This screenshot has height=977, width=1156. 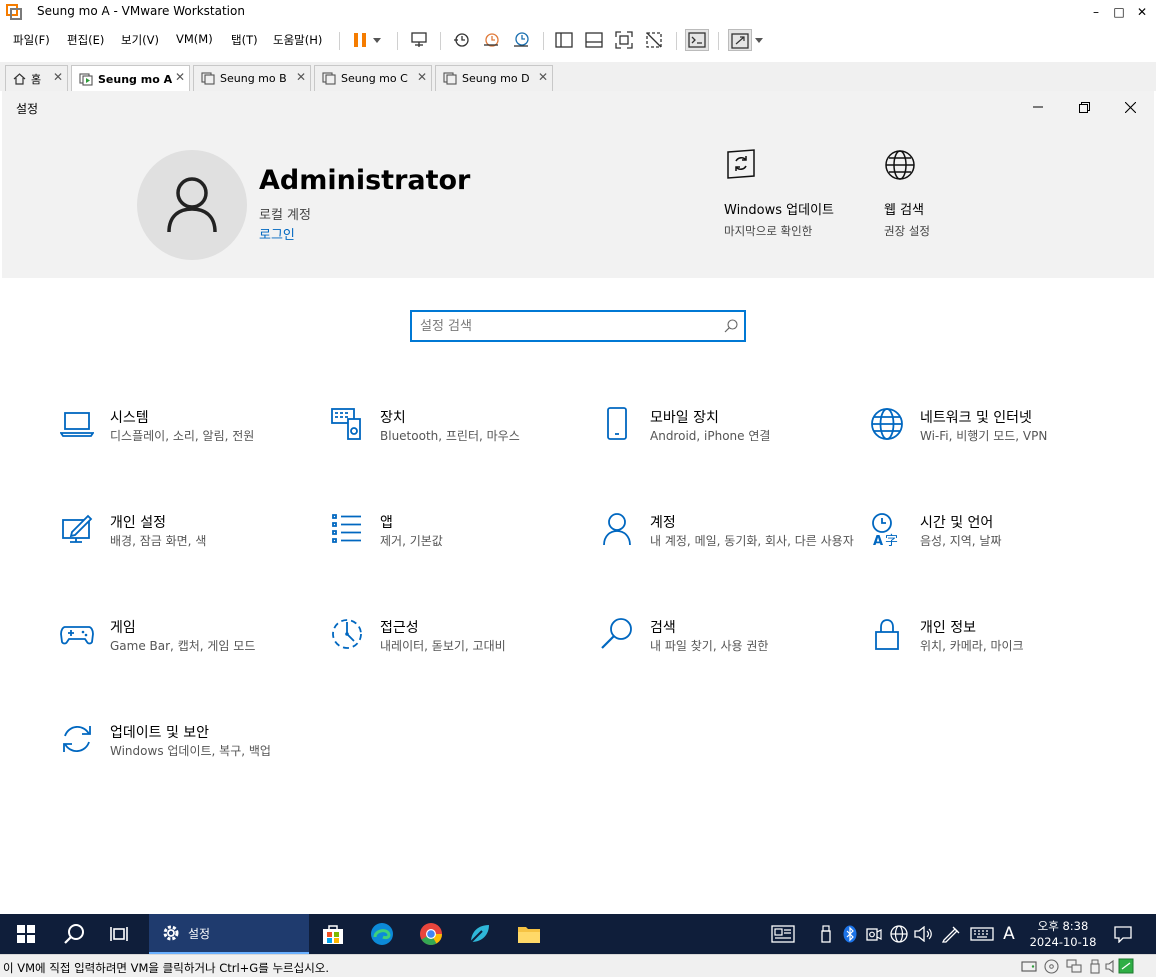 I want to click on notification-icon, so click(x=1123, y=934).